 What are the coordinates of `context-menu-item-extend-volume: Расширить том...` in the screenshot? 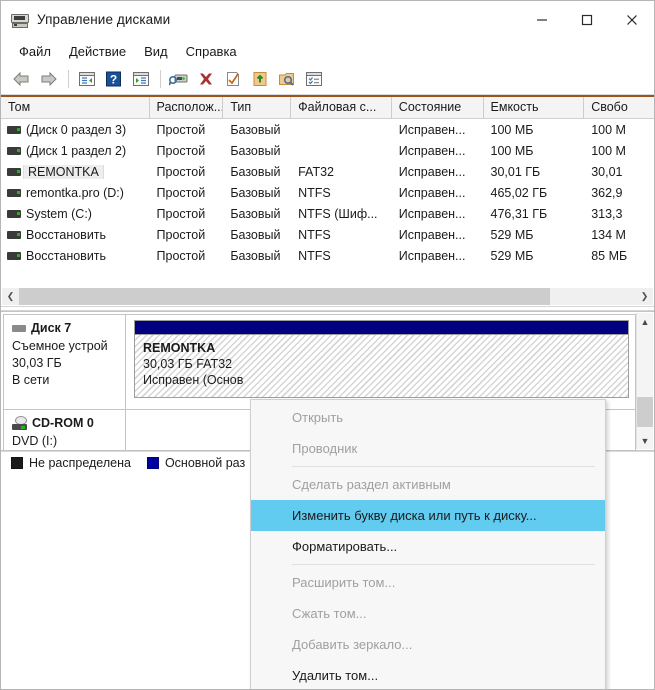 It's located at (428, 582).